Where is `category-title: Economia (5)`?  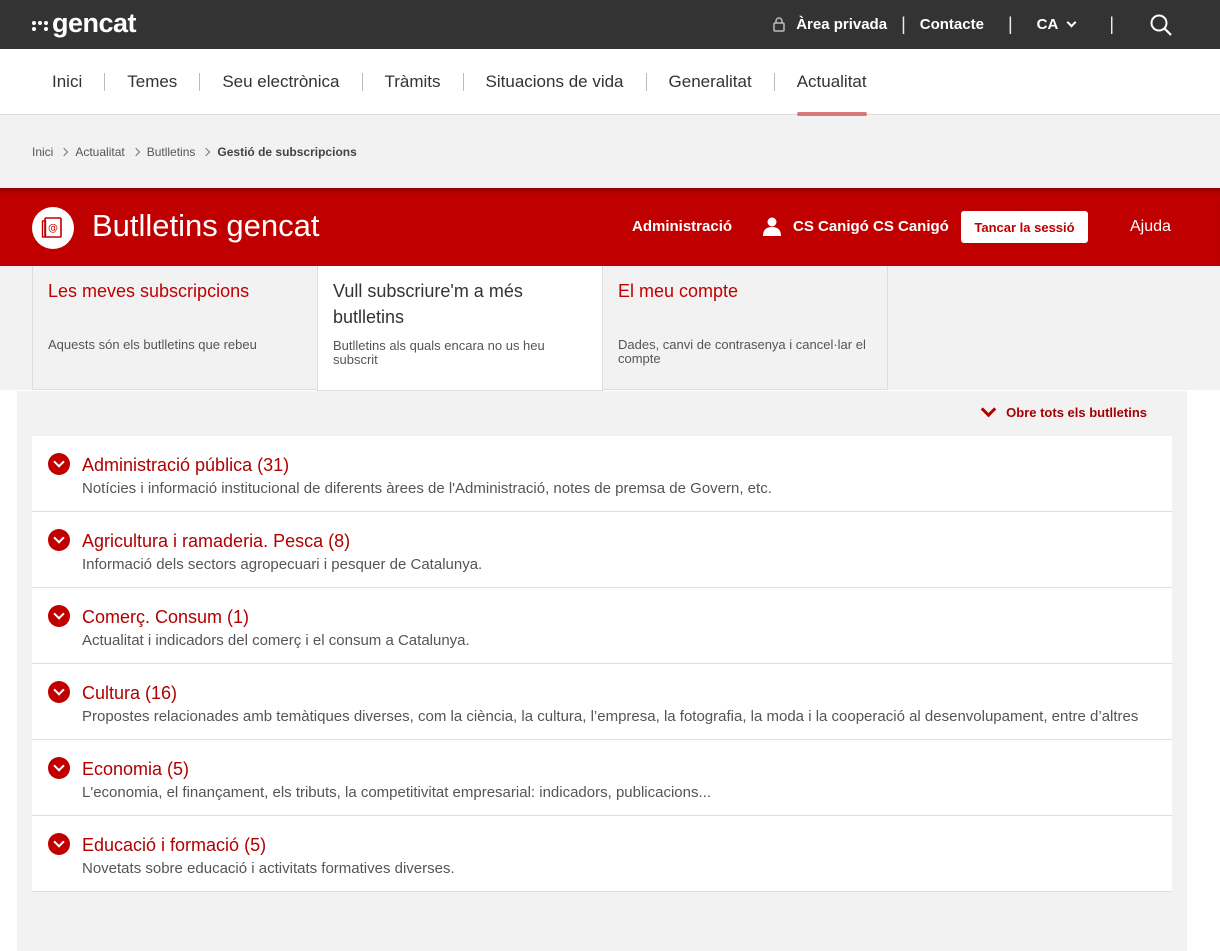 category-title: Economia (5) is located at coordinates (619, 769).